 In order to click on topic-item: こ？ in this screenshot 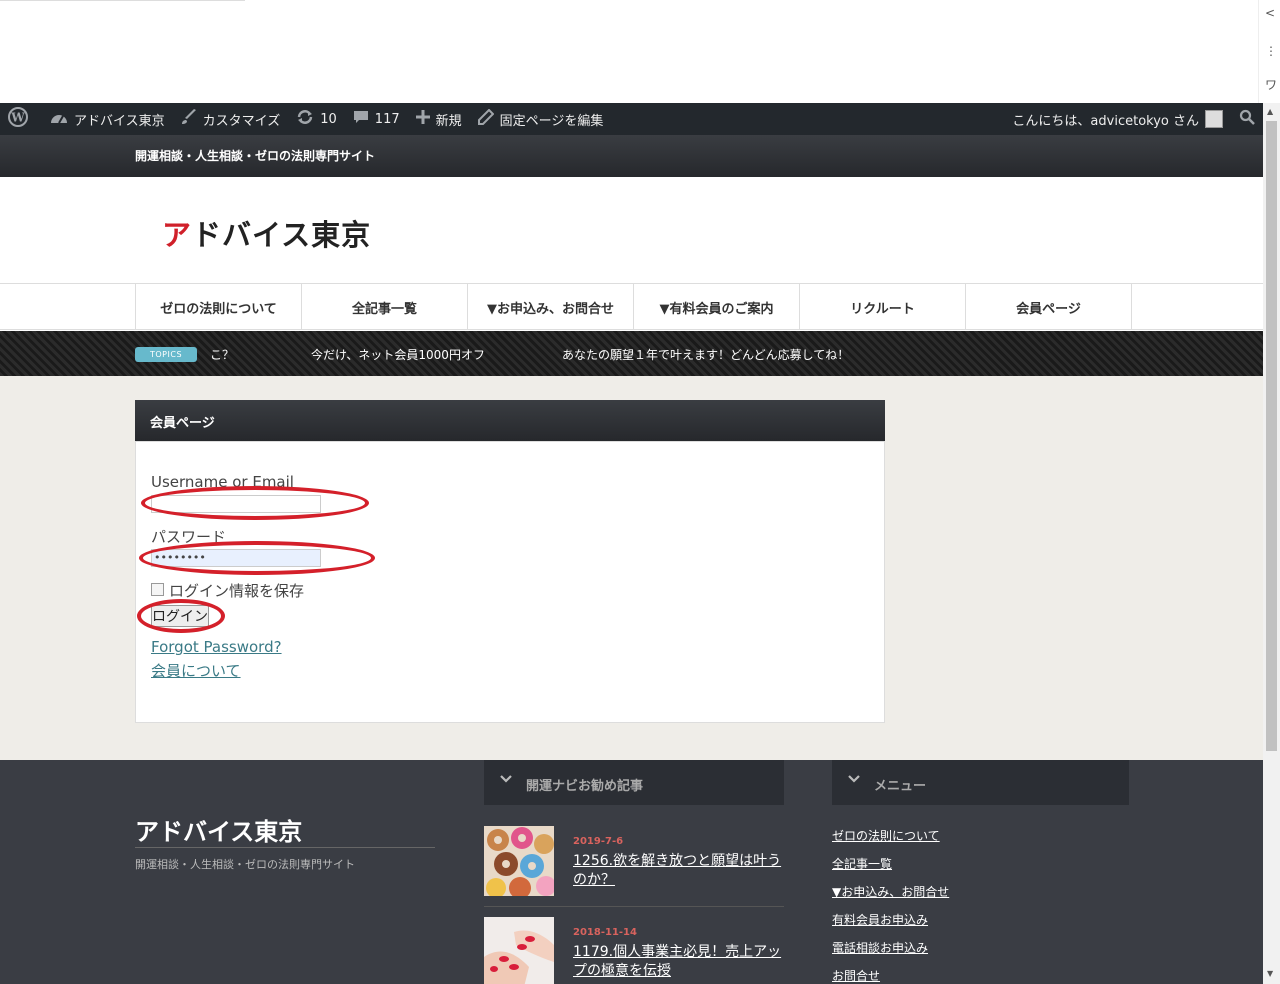, I will do `click(222, 354)`.